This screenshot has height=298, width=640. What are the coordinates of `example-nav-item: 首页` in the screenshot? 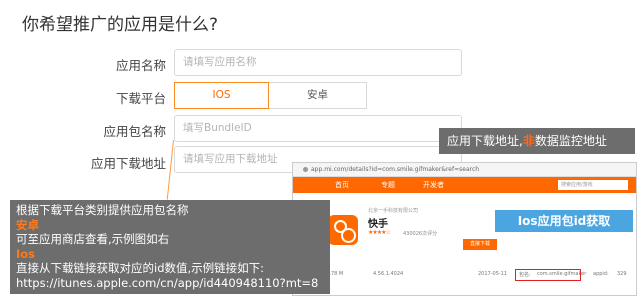 It's located at (342, 185).